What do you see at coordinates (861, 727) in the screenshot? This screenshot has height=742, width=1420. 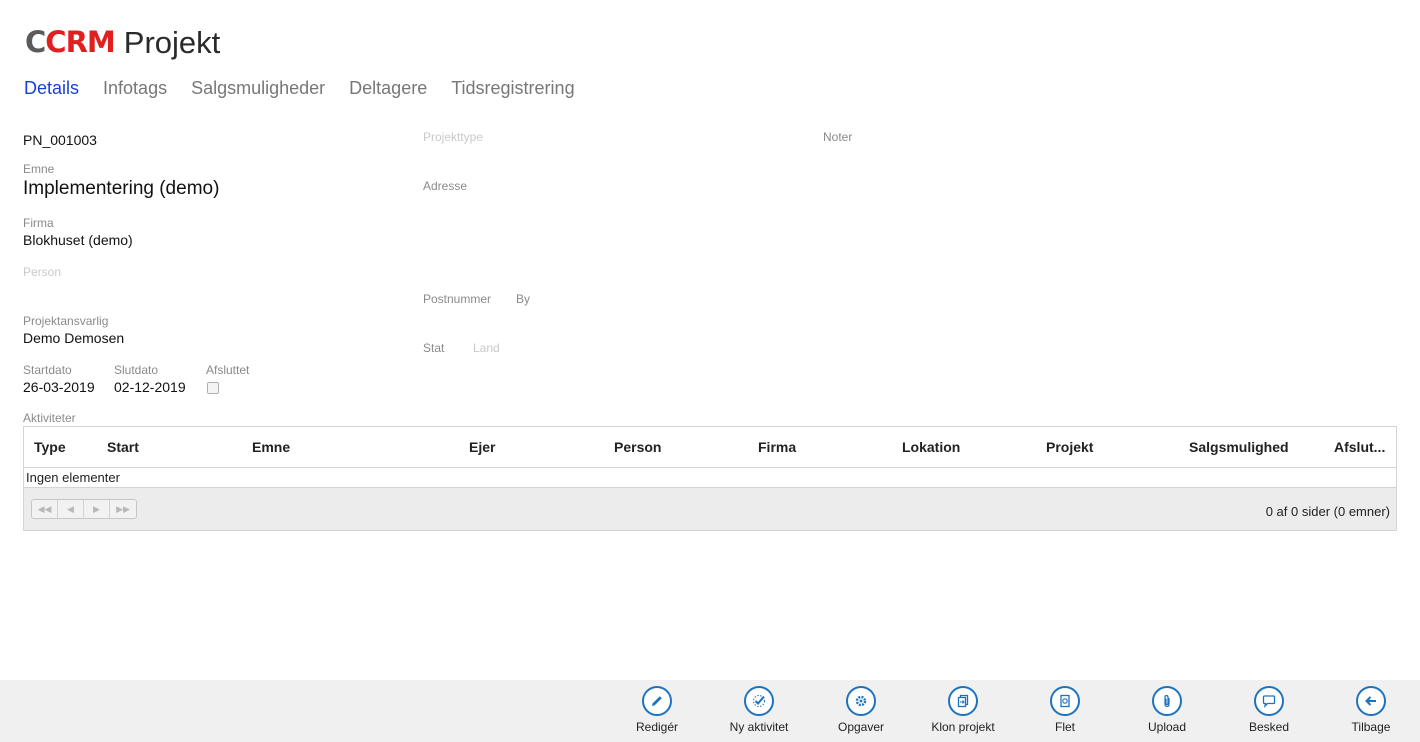 I see `opgaver-label: Opgaver` at bounding box center [861, 727].